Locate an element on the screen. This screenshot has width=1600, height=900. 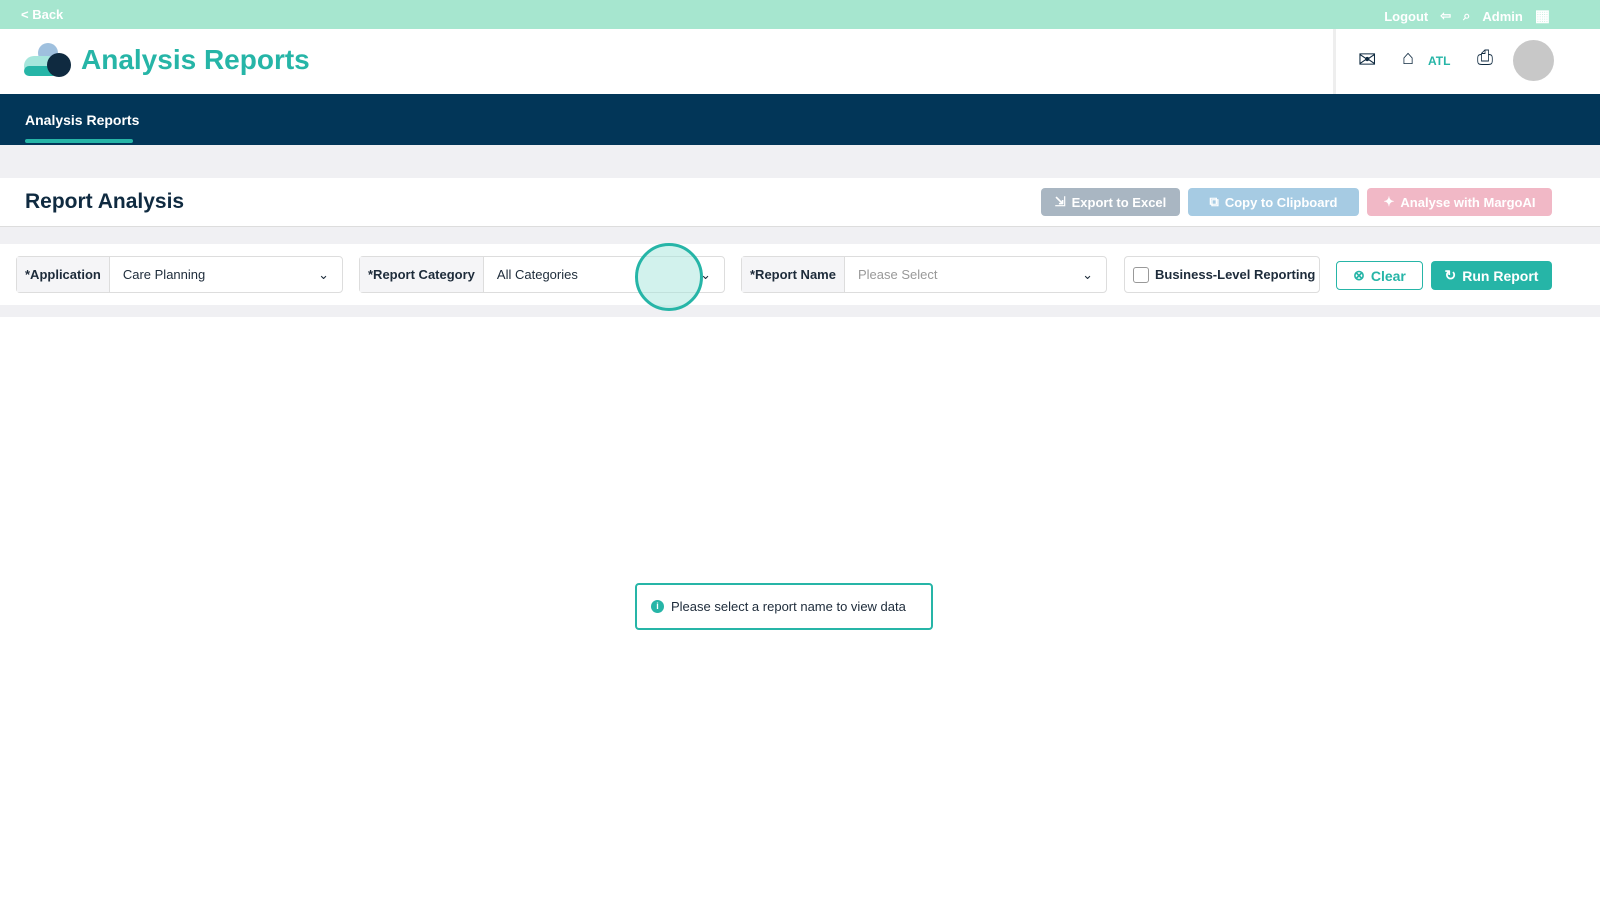
nav-bar: Analysis Reports is located at coordinates (800, 119).